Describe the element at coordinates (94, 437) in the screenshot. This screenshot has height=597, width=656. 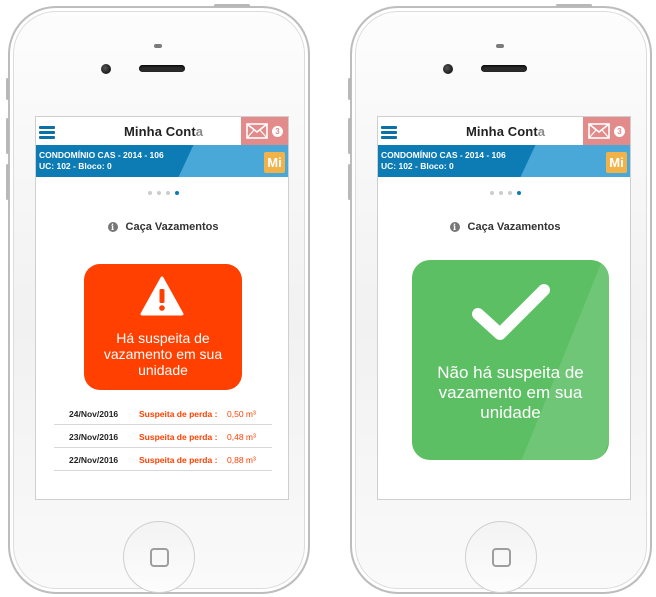
I see `loss-date: 23/Nov/2016` at that location.